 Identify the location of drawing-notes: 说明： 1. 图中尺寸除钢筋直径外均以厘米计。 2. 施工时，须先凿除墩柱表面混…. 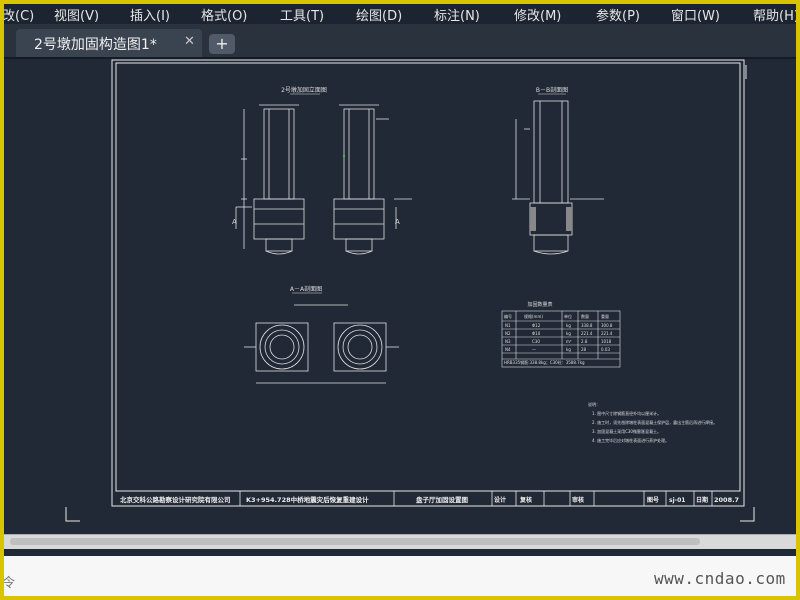
(652, 422).